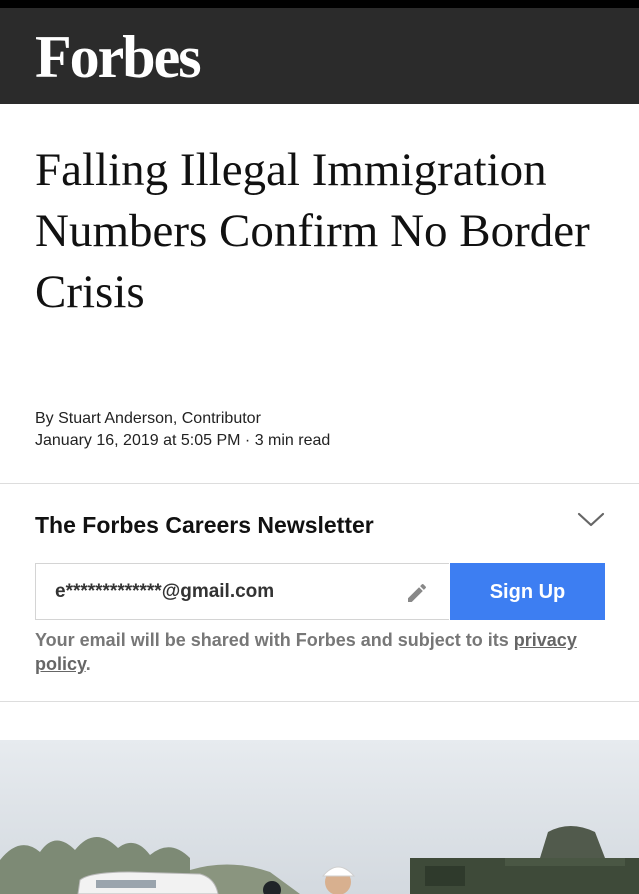  Describe the element at coordinates (138, 440) in the screenshot. I see `article-date: January 16, 2019 at 5:05 PM` at that location.